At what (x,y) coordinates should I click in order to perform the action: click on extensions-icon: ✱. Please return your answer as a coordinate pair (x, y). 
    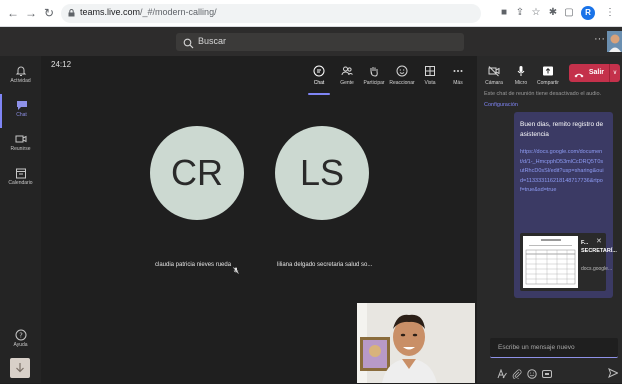
    Looking at the image, I should click on (553, 13).